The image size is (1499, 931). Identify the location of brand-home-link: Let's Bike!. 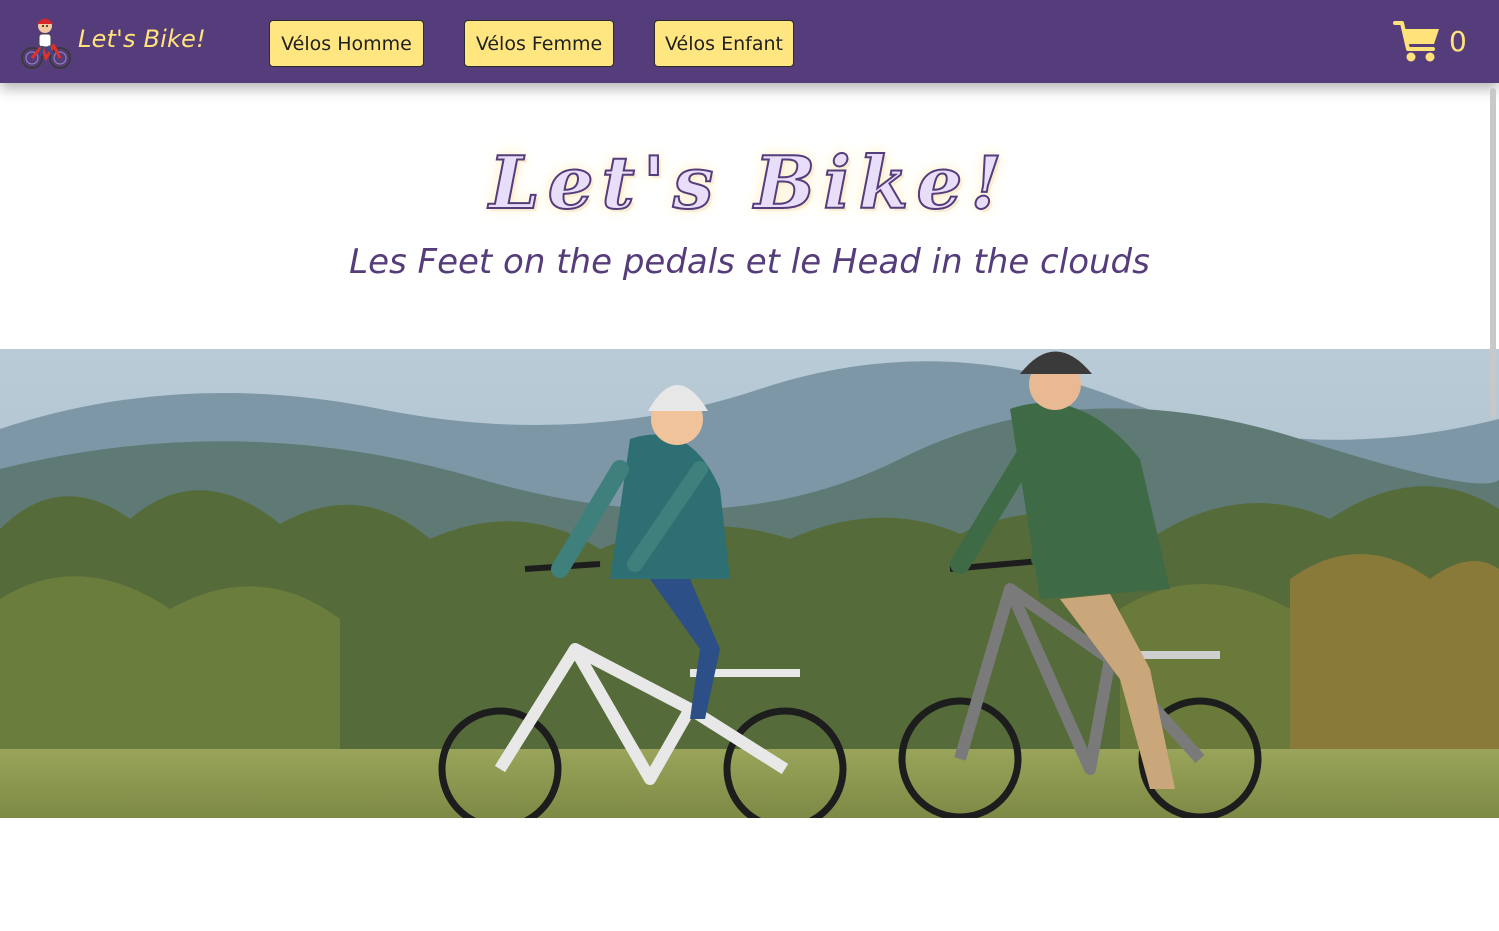
(113, 41).